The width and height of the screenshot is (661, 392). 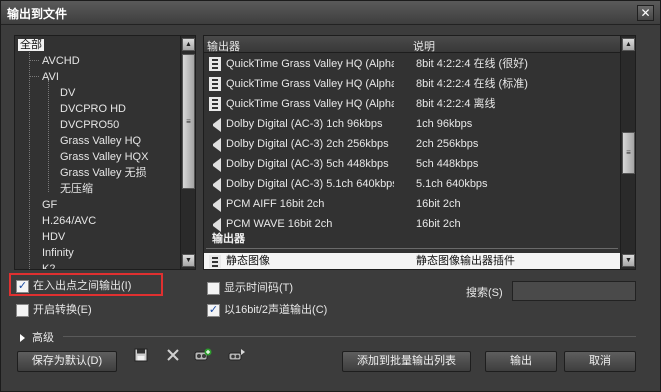 What do you see at coordinates (484, 293) in the screenshot?
I see `search-label: 搜索(S)` at bounding box center [484, 293].